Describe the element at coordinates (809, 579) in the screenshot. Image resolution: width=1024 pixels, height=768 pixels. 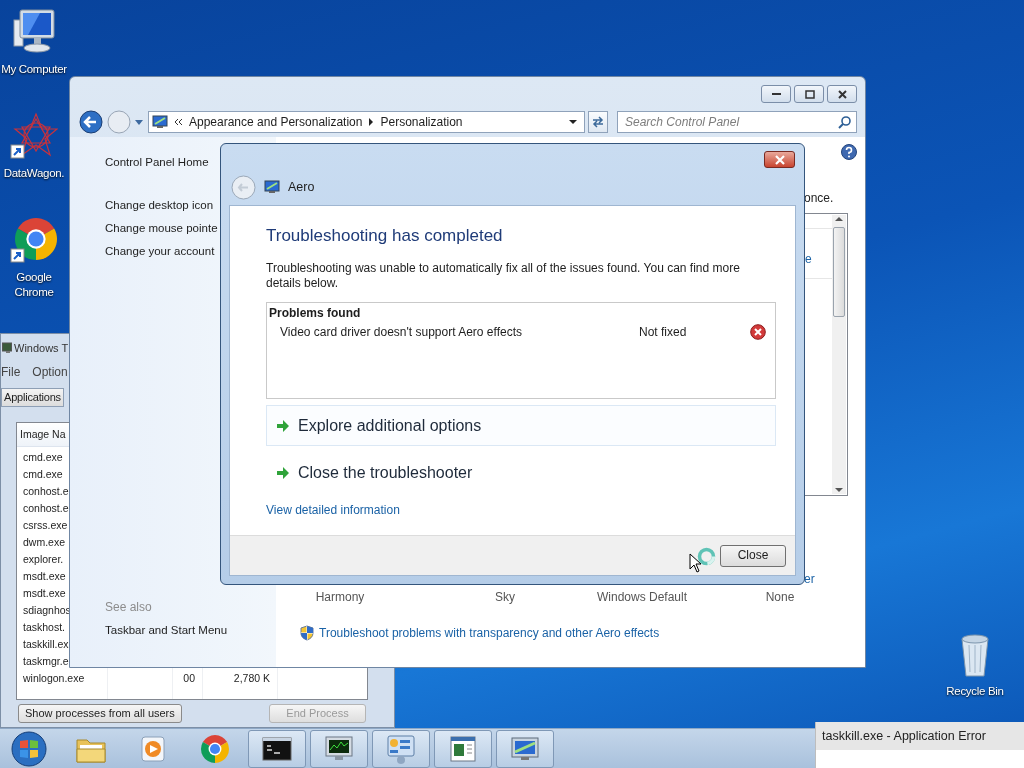
I see `link-fragment: er` at that location.